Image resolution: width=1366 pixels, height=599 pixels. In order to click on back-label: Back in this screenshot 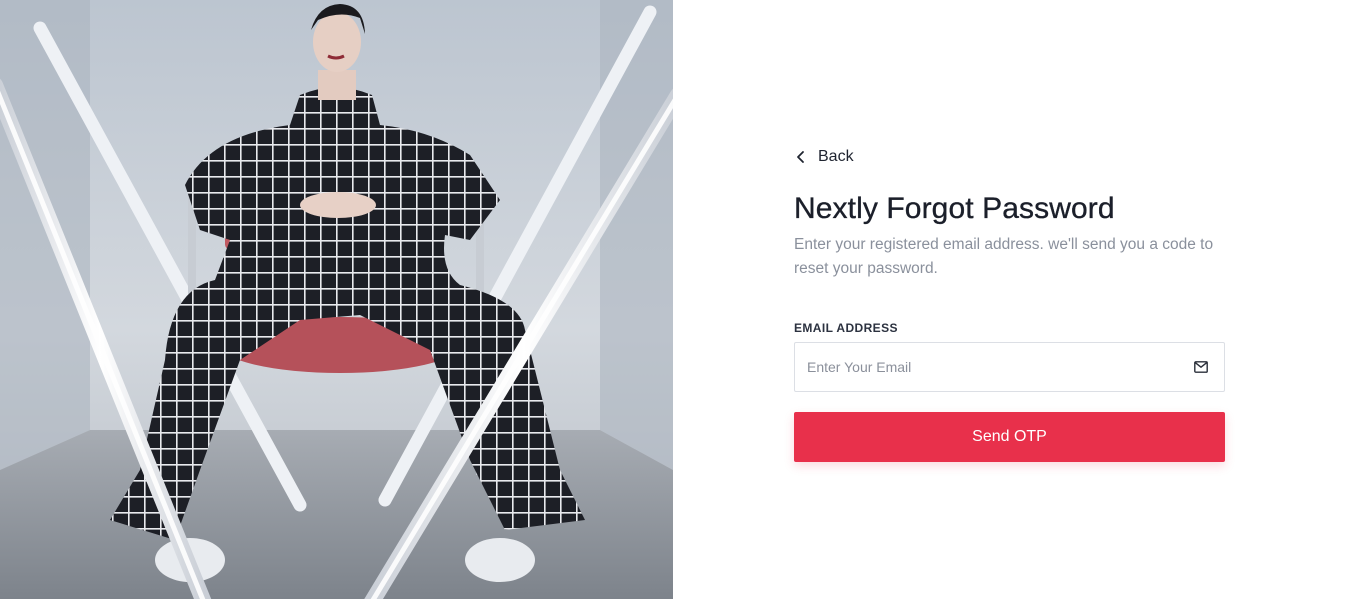, I will do `click(836, 156)`.